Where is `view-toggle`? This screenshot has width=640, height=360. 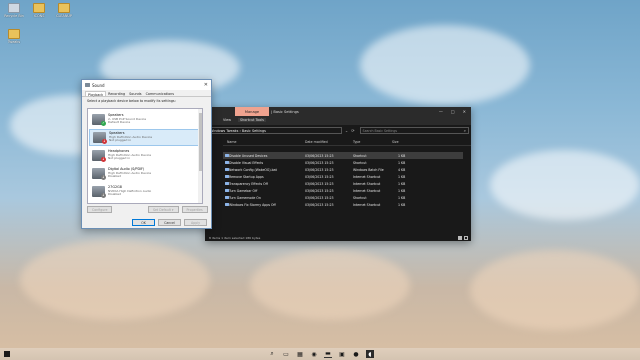 view-toggle is located at coordinates (463, 237).